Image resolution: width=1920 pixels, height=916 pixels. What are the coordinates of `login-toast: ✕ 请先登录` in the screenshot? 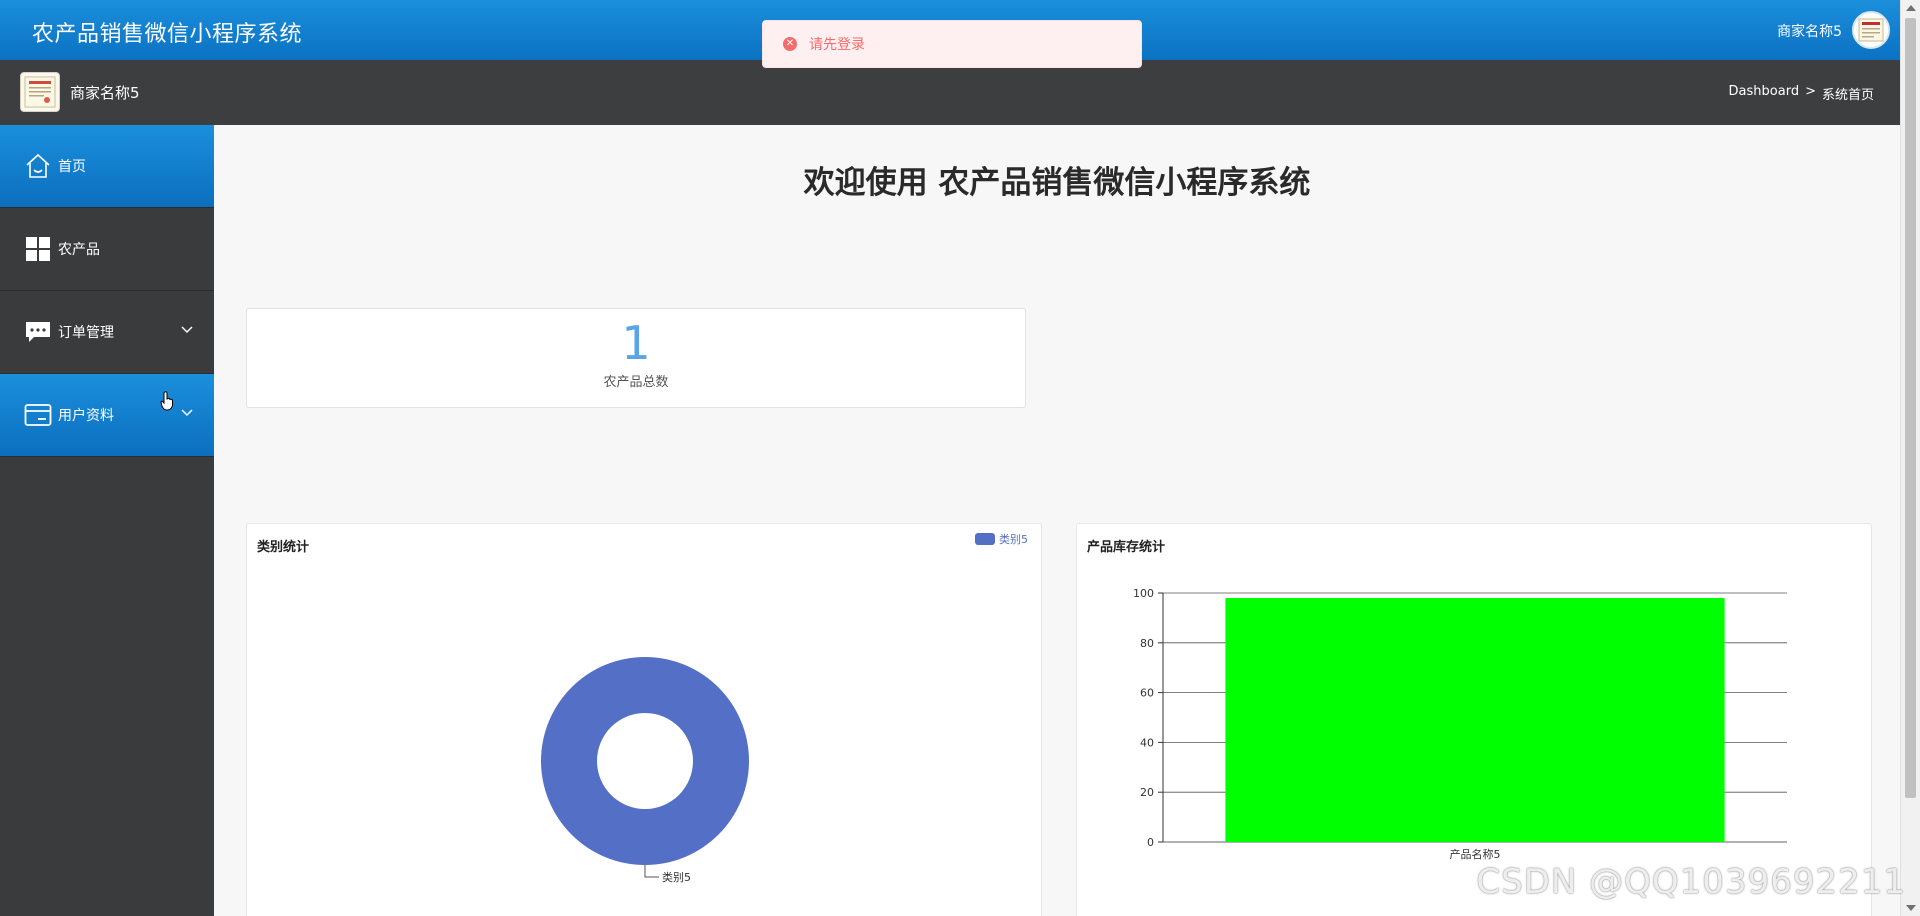 It's located at (952, 44).